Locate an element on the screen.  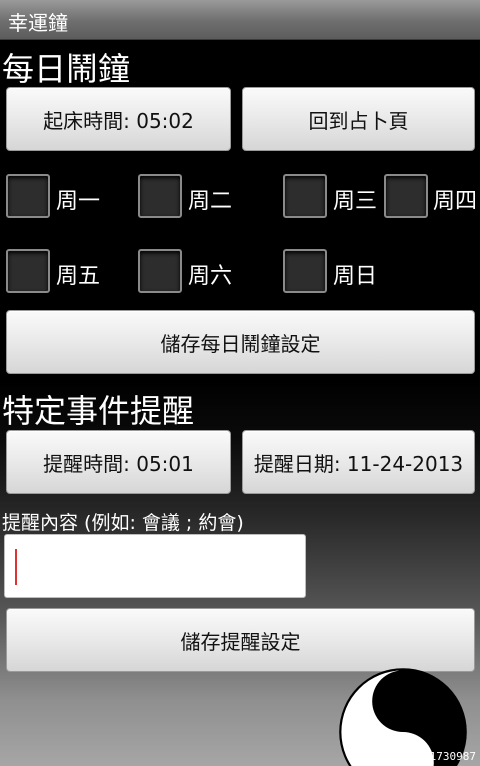
event-reminder-heading: 特定事件提醒 is located at coordinates (98, 411).